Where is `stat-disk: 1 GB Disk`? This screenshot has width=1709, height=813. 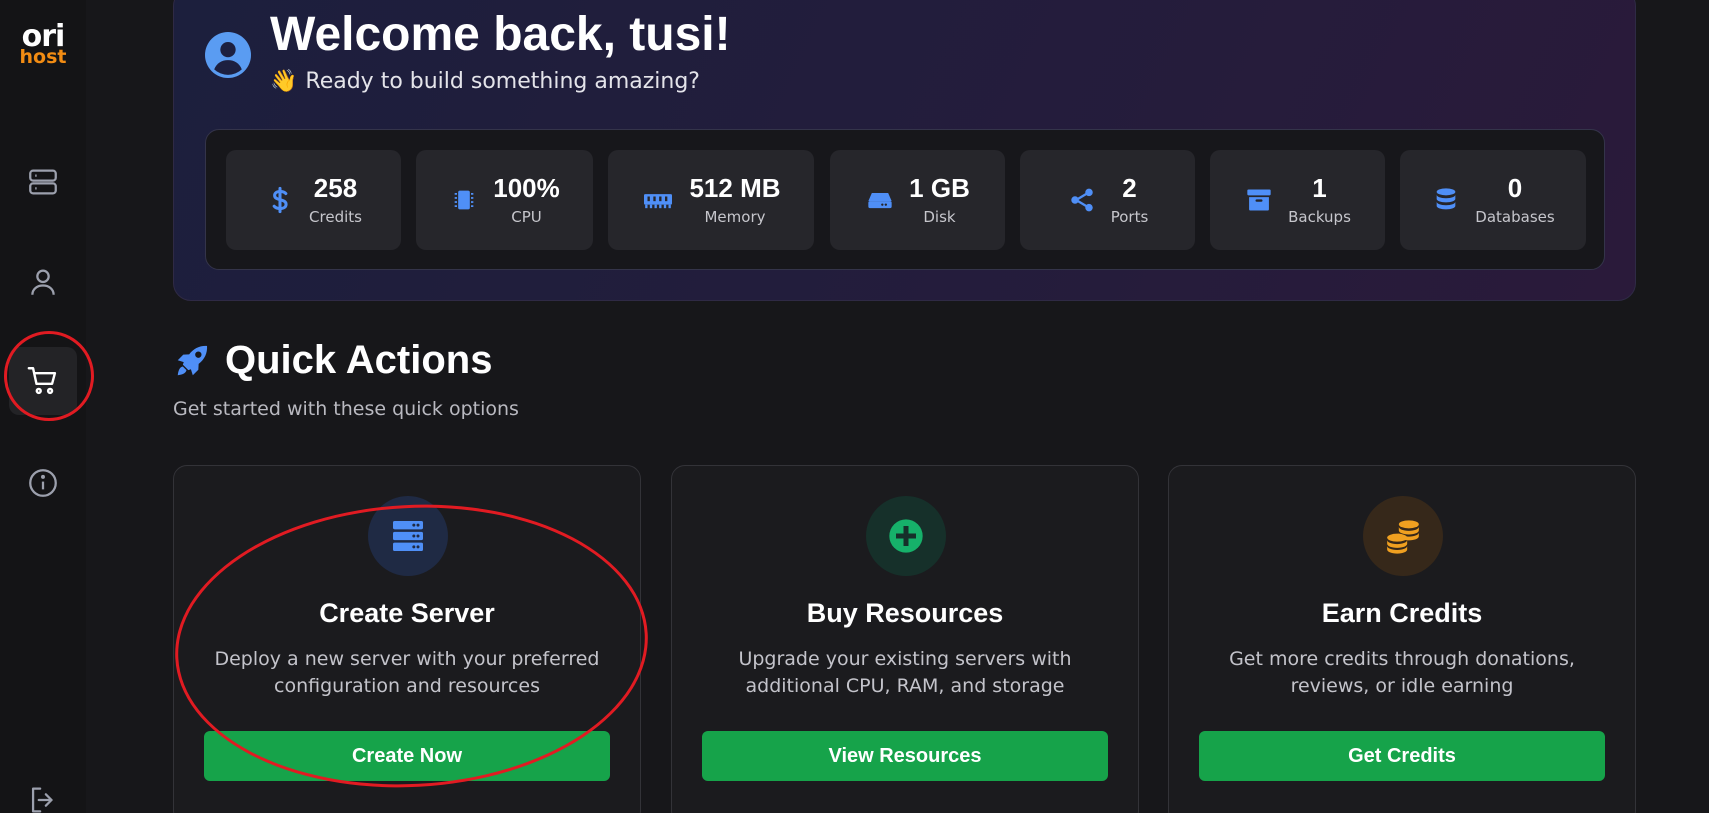 stat-disk: 1 GB Disk is located at coordinates (917, 200).